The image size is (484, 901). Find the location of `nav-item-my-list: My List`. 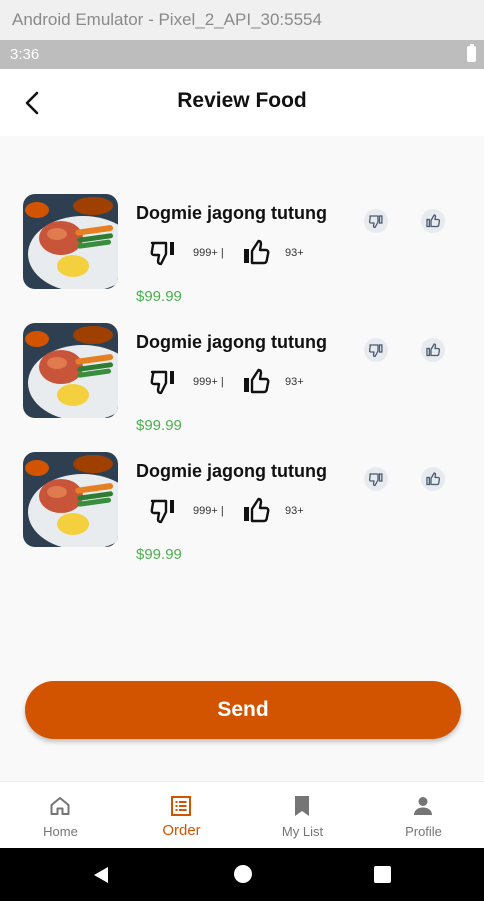

nav-item-my-list: My List is located at coordinates (302, 815).